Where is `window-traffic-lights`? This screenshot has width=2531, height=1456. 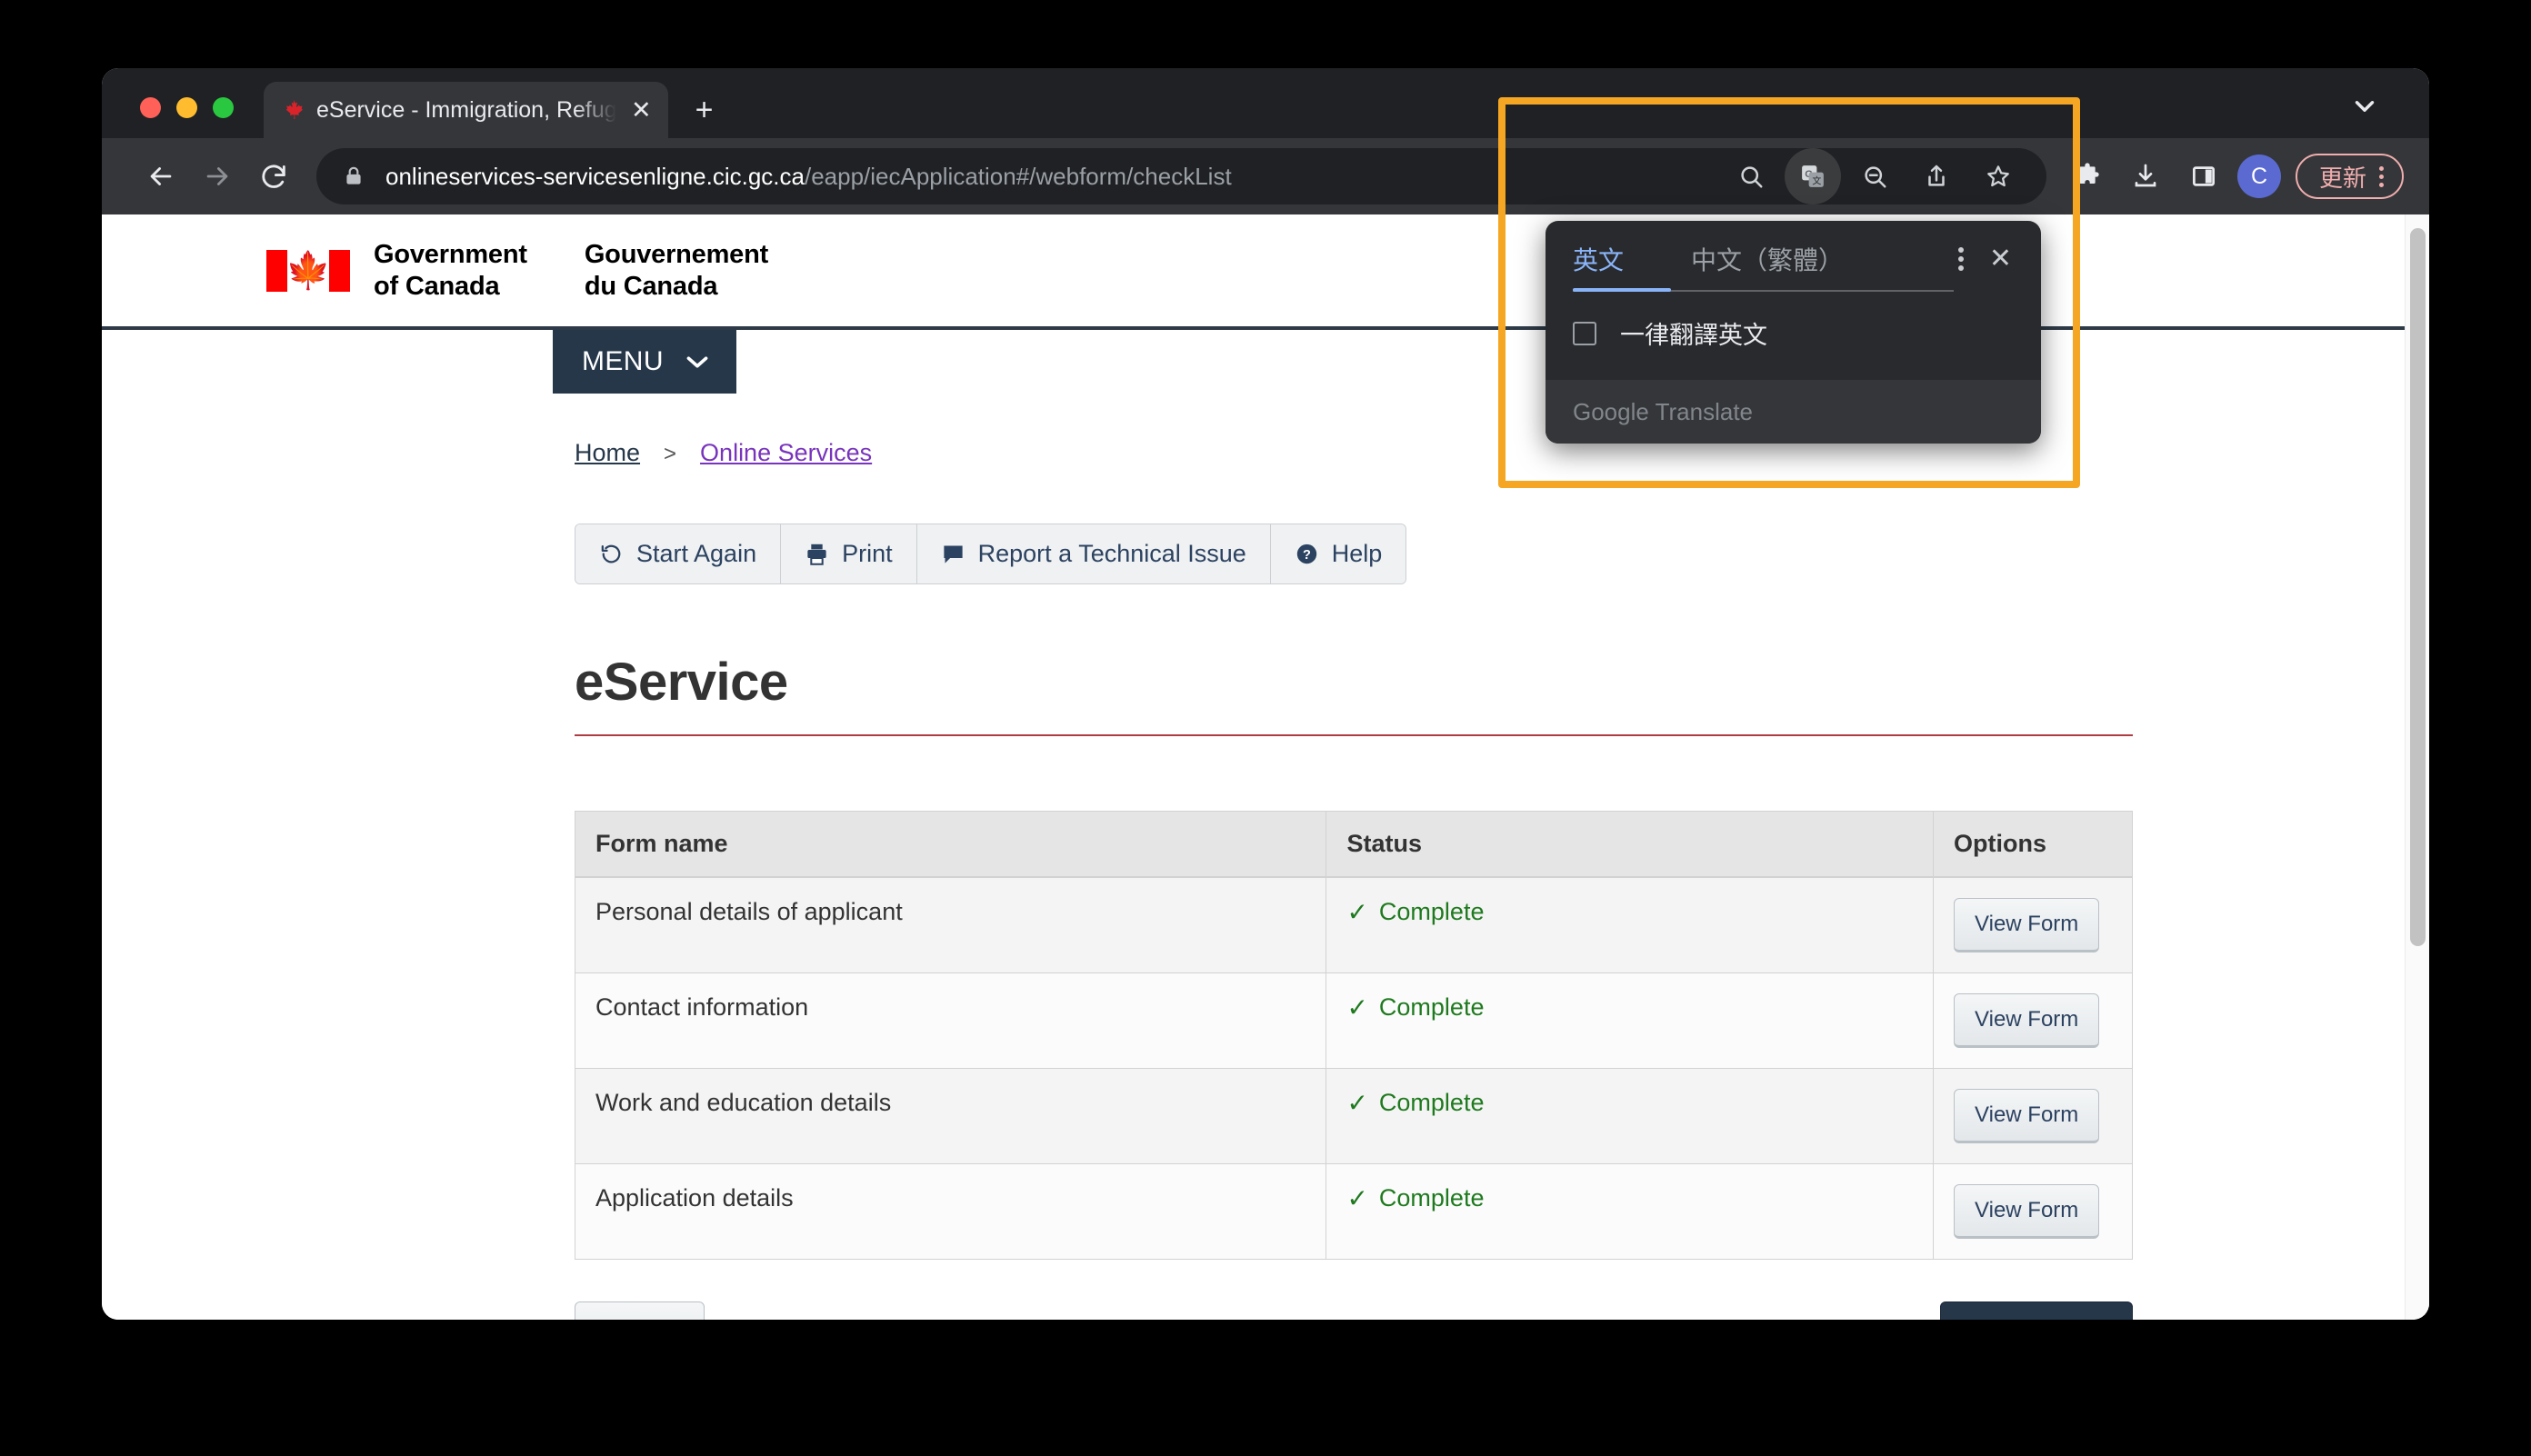
window-traffic-lights is located at coordinates (168, 118).